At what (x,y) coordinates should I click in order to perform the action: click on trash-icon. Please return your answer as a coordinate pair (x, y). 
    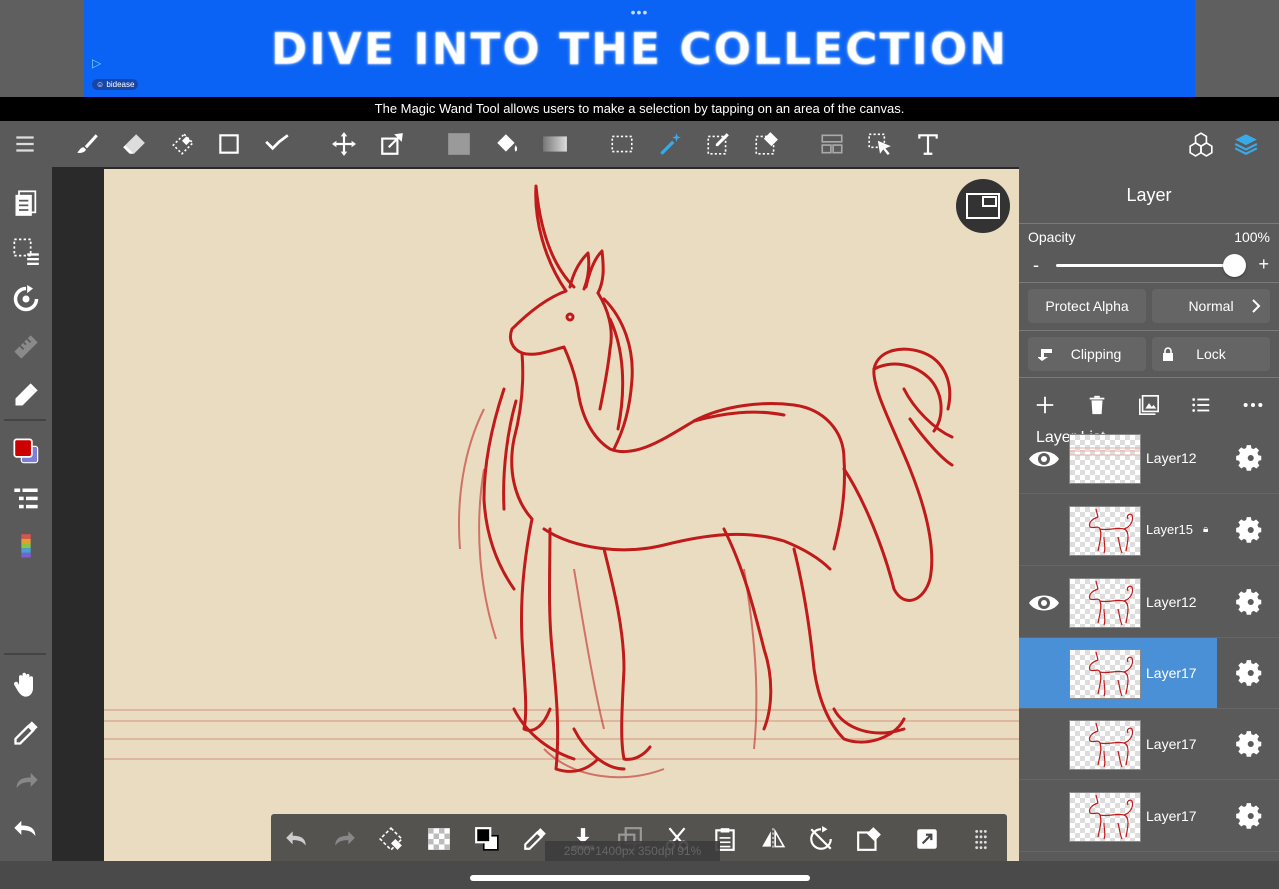
    Looking at the image, I should click on (1097, 405).